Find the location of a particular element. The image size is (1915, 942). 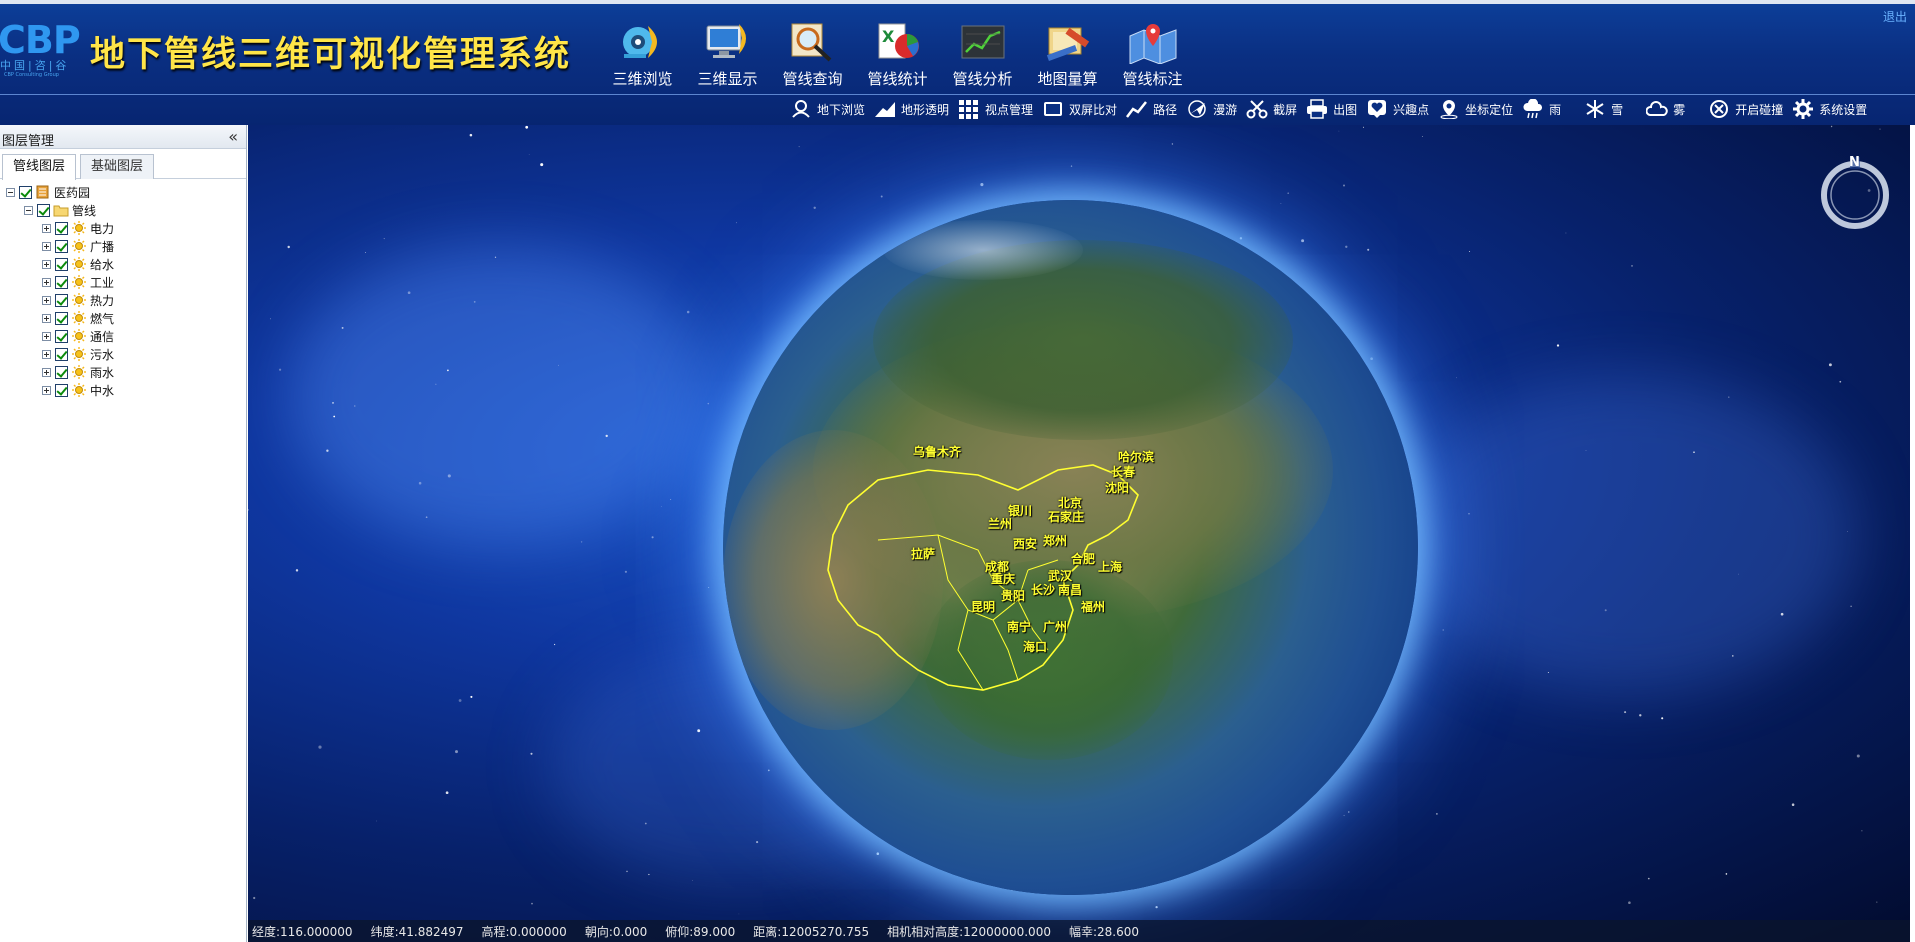

sub-rain: 雨 is located at coordinates (1542, 108).